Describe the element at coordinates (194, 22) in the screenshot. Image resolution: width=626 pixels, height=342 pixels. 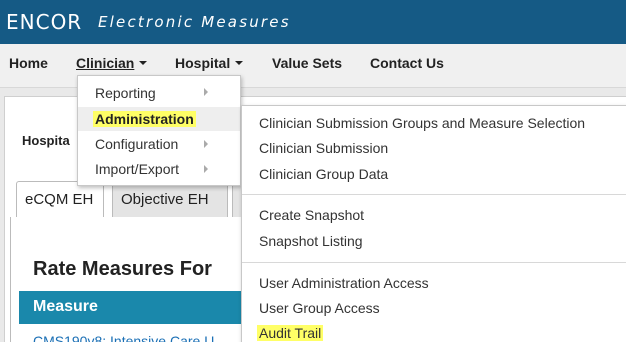
I see `app-subtitle: Electronic Measures` at that location.